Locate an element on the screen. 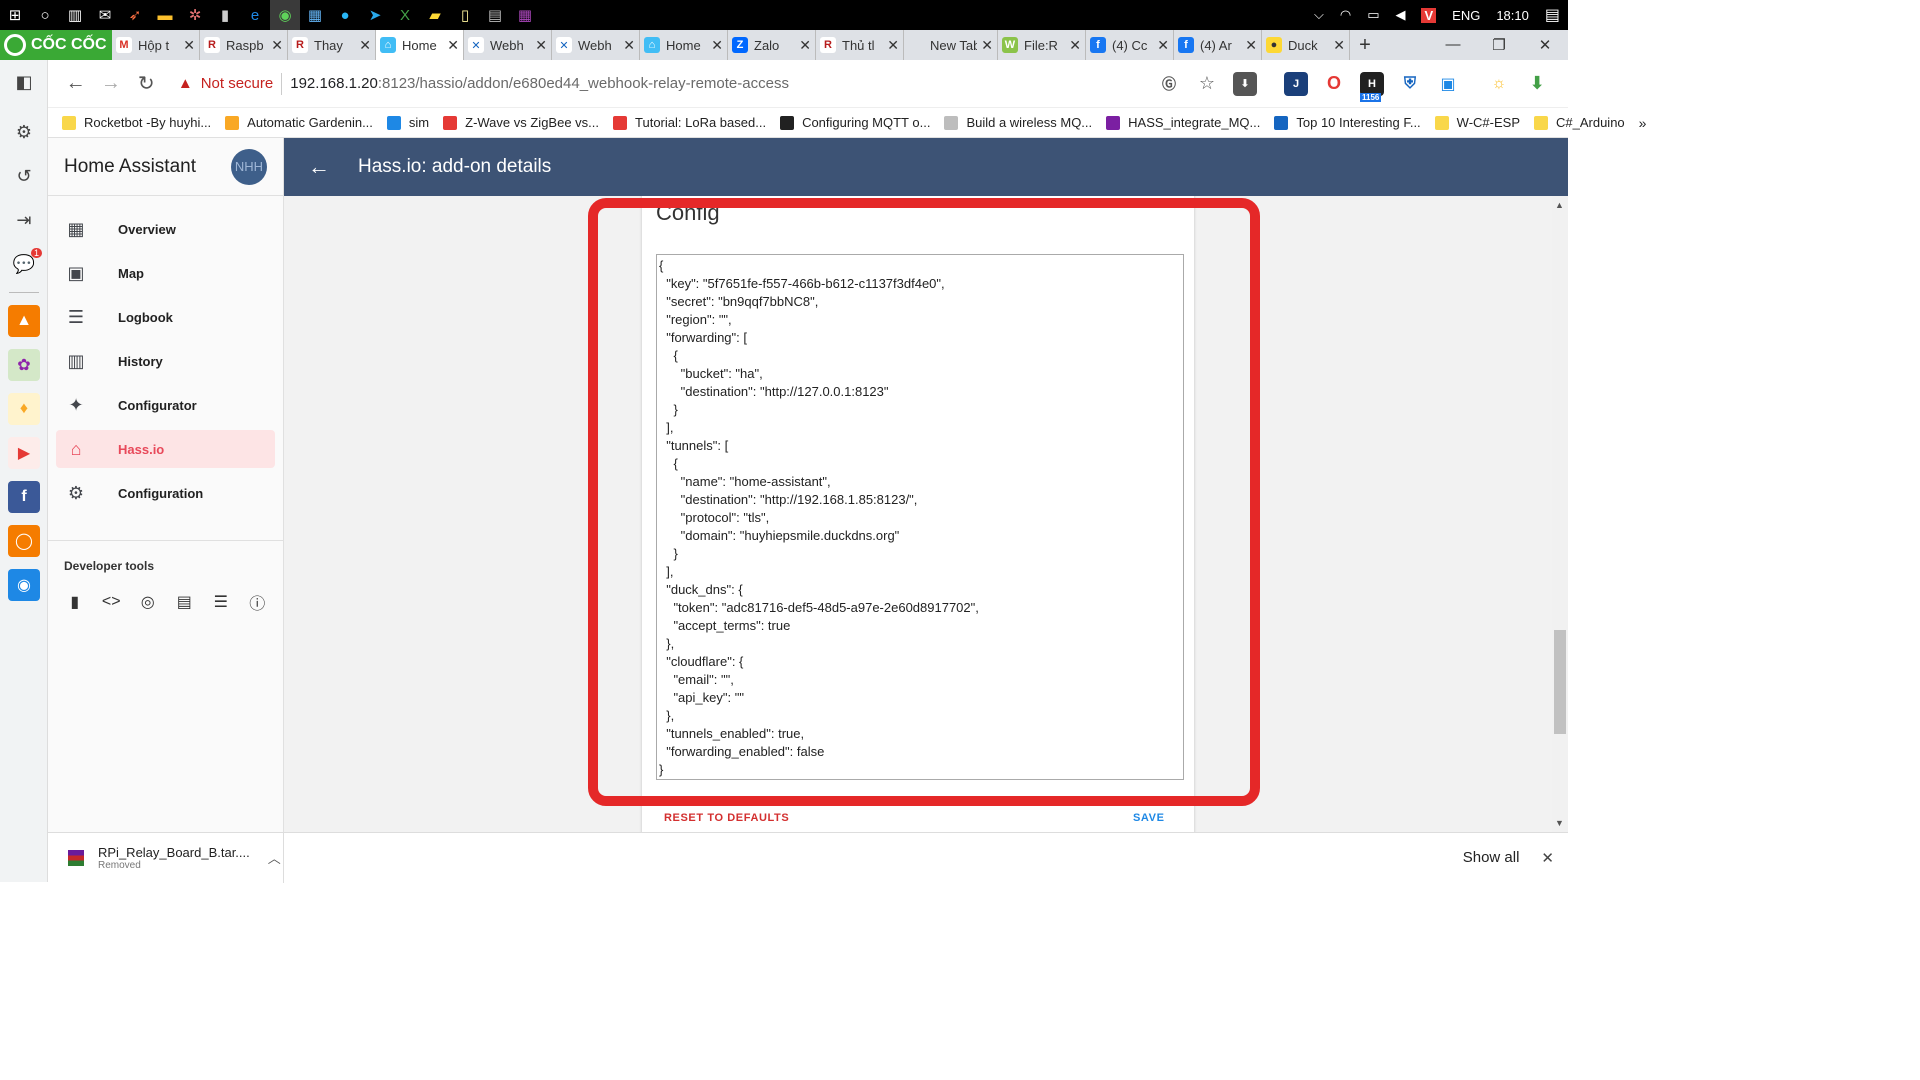  browser-tab: New Tab ✕ is located at coordinates (951, 45).